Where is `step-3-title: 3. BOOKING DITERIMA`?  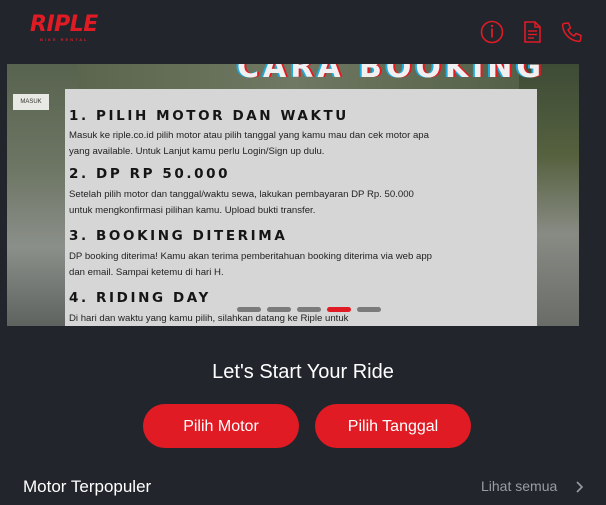 step-3-title: 3. BOOKING DITERIMA is located at coordinates (178, 236).